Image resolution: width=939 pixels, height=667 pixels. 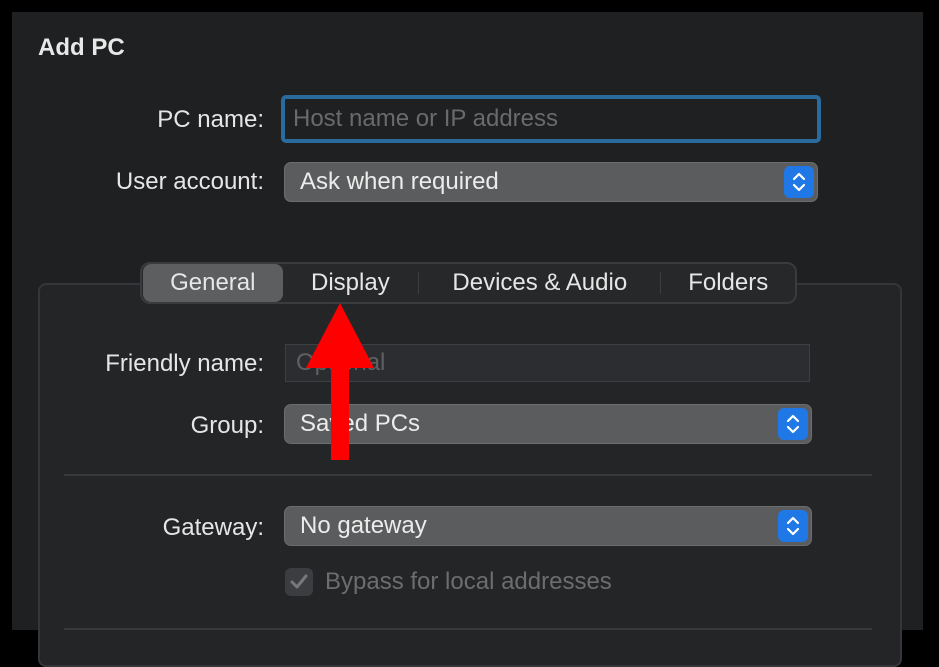 What do you see at coordinates (548, 424) in the screenshot?
I see `group-select: Saved PCs` at bounding box center [548, 424].